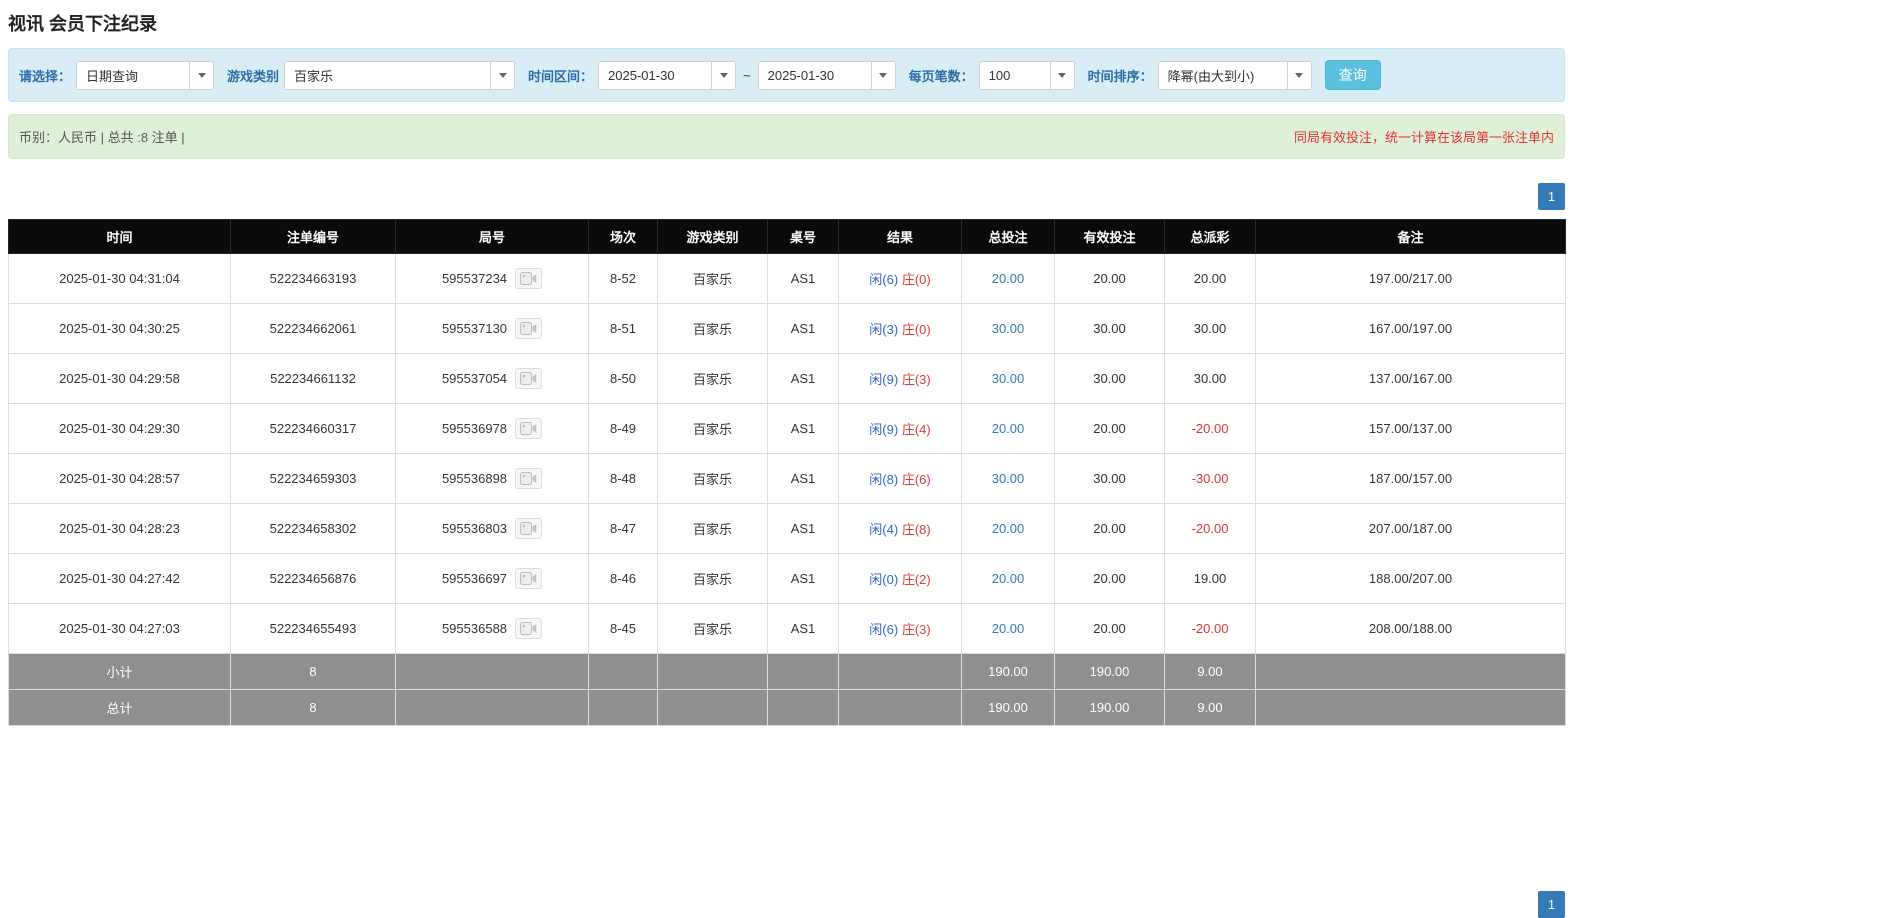 This screenshot has width=1902, height=918. I want to click on game-type-input, so click(388, 75).